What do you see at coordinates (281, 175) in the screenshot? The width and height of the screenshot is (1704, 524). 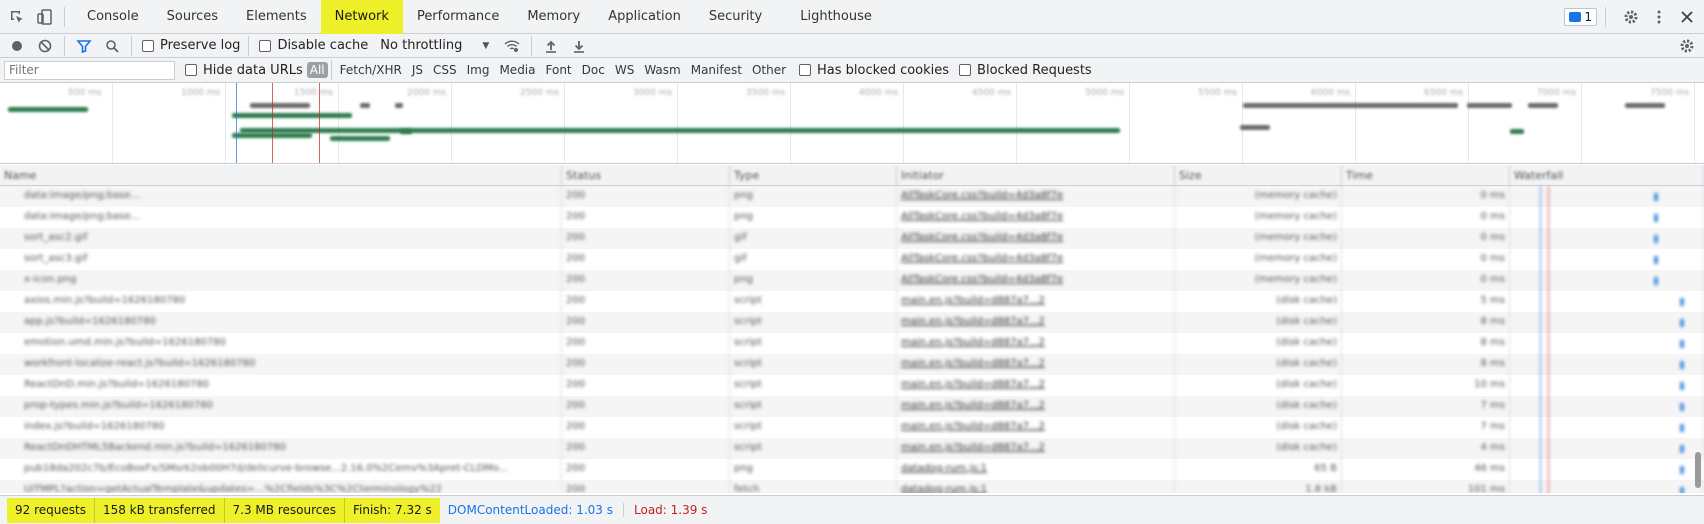 I see `header-col-name: Name` at bounding box center [281, 175].